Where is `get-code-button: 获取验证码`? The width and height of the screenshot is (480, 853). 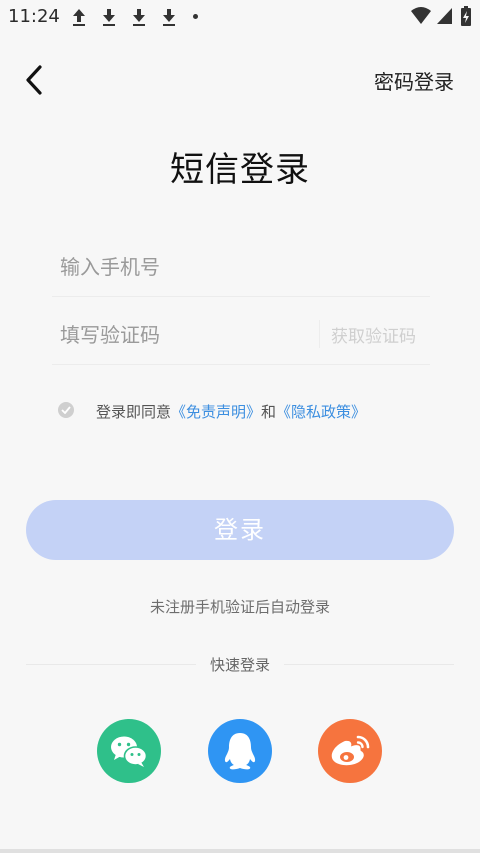 get-code-button: 获取验证码 is located at coordinates (373, 334).